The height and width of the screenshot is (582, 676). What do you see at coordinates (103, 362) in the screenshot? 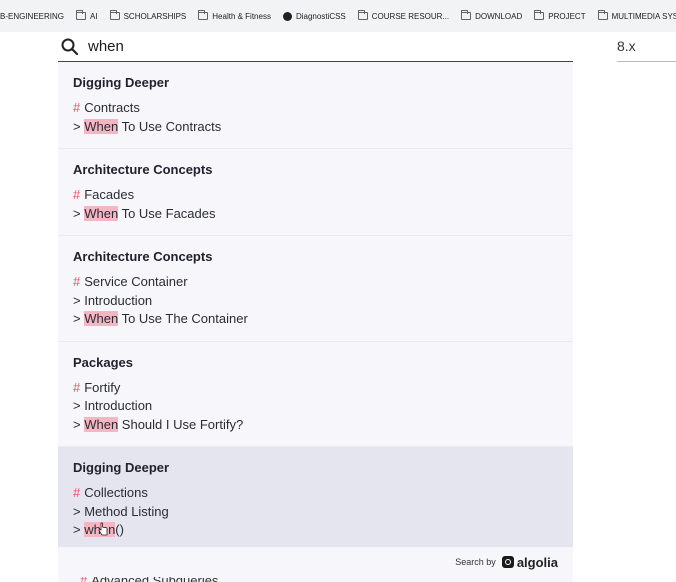
I see `result-group-title: Packages` at bounding box center [103, 362].